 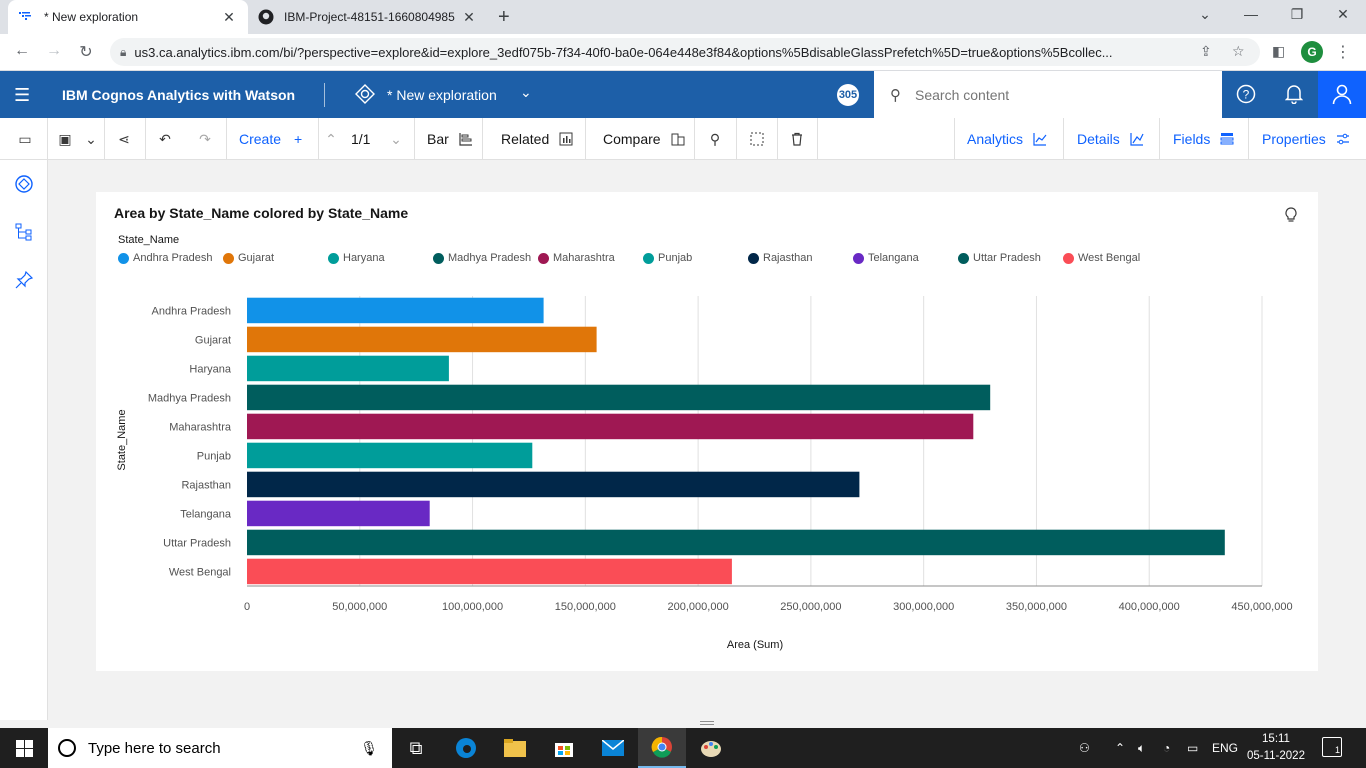 I want to click on x-tick-label: 250,000,000, so click(x=810, y=607).